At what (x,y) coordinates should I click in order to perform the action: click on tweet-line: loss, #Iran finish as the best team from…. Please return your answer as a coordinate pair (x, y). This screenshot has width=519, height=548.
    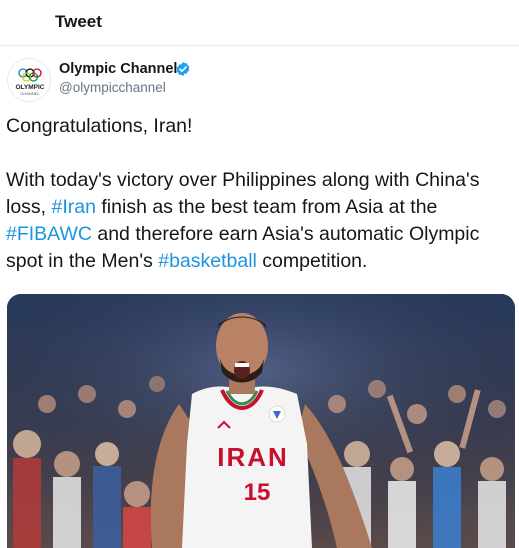
    Looking at the image, I should click on (222, 207).